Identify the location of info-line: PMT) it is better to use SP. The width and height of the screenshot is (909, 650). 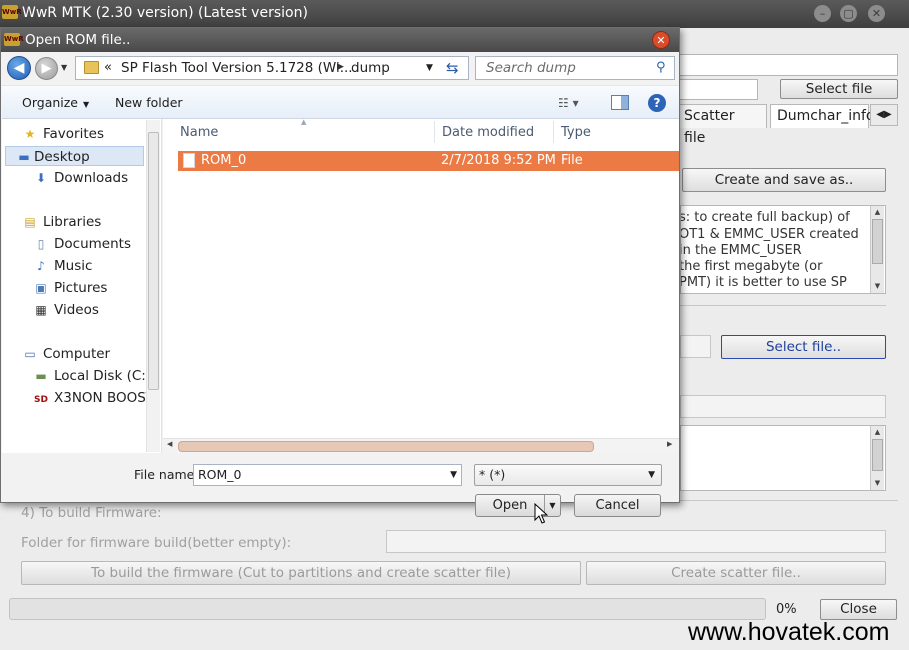
(763, 282).